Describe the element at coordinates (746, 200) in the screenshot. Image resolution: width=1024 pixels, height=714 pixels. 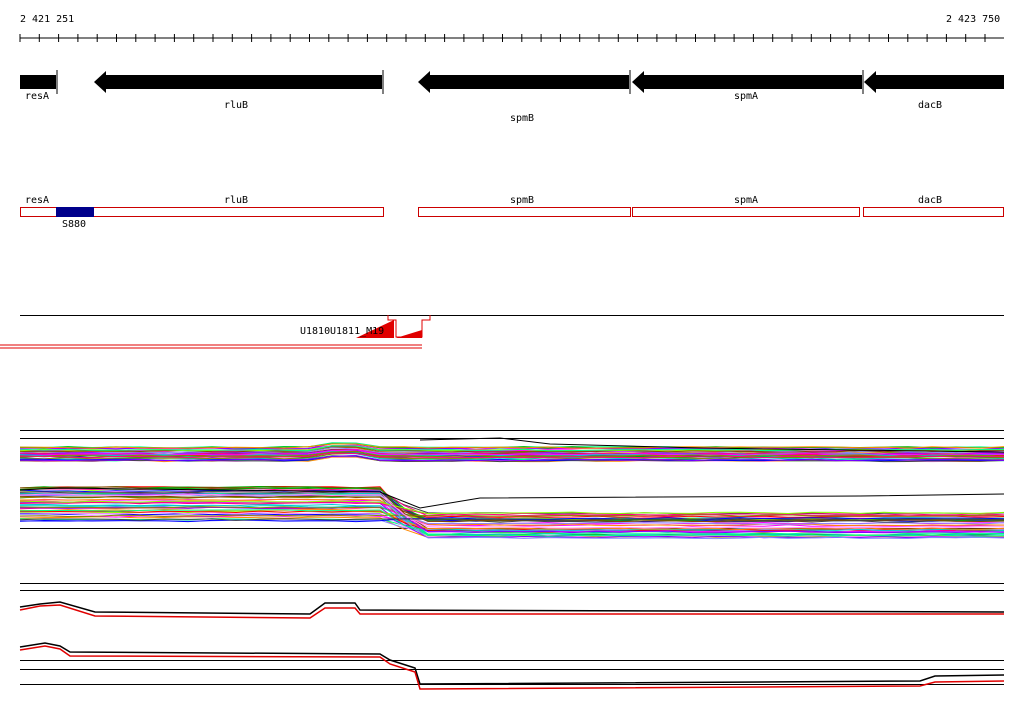
I see `region-label-spmA: spmA` at that location.